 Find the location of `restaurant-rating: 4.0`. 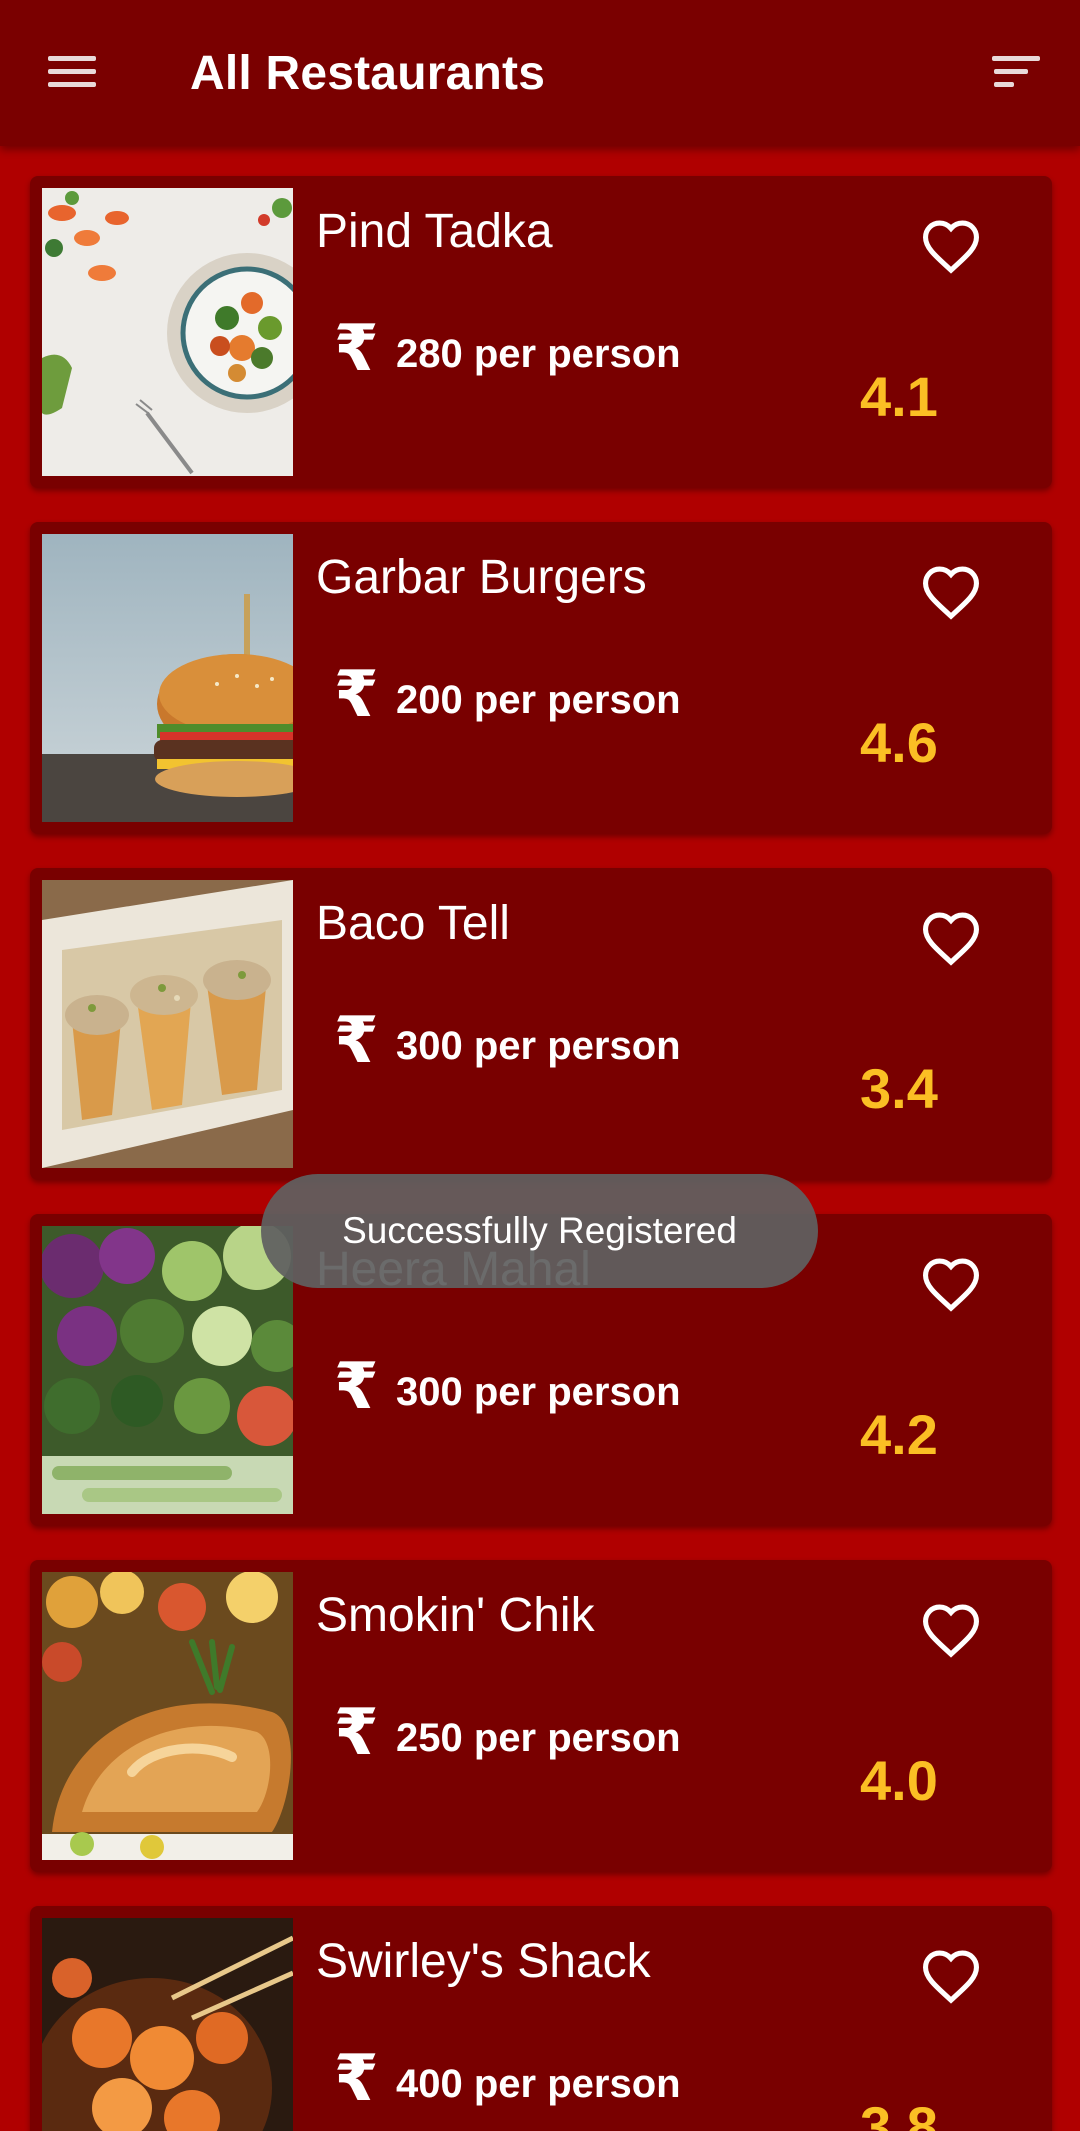

restaurant-rating: 4.0 is located at coordinates (899, 1780).